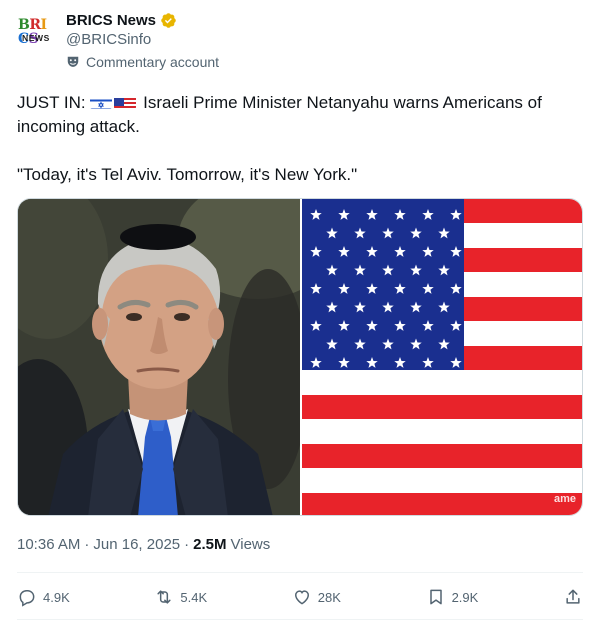 The width and height of the screenshot is (600, 620). Describe the element at coordinates (24, 25) in the screenshot. I see `avatar-letter: B` at that location.